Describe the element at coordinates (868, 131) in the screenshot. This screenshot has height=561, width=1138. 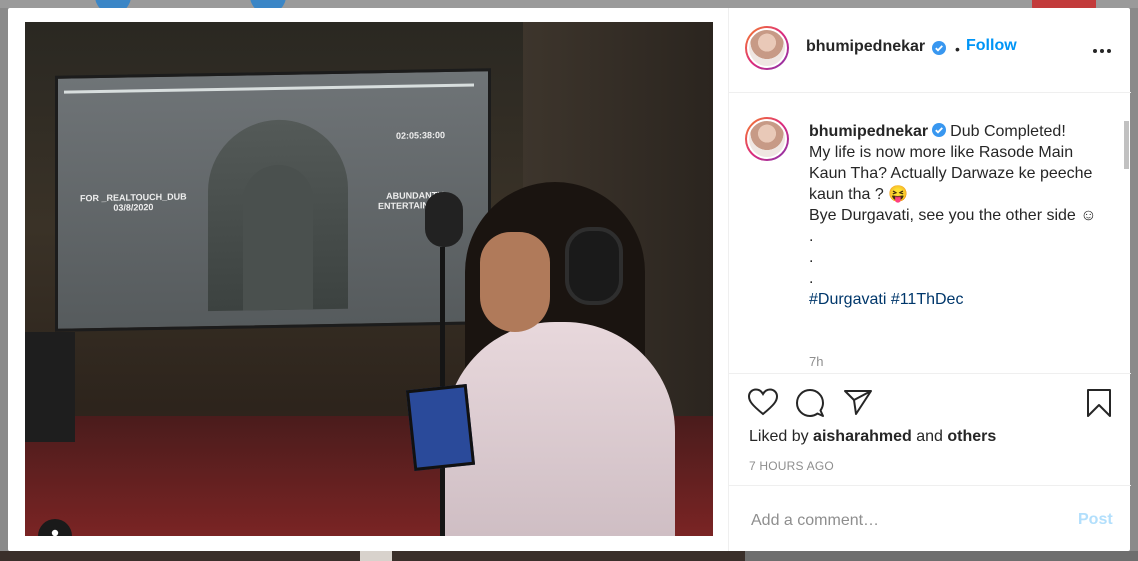
I see `caption-username: bhumipednekar` at that location.